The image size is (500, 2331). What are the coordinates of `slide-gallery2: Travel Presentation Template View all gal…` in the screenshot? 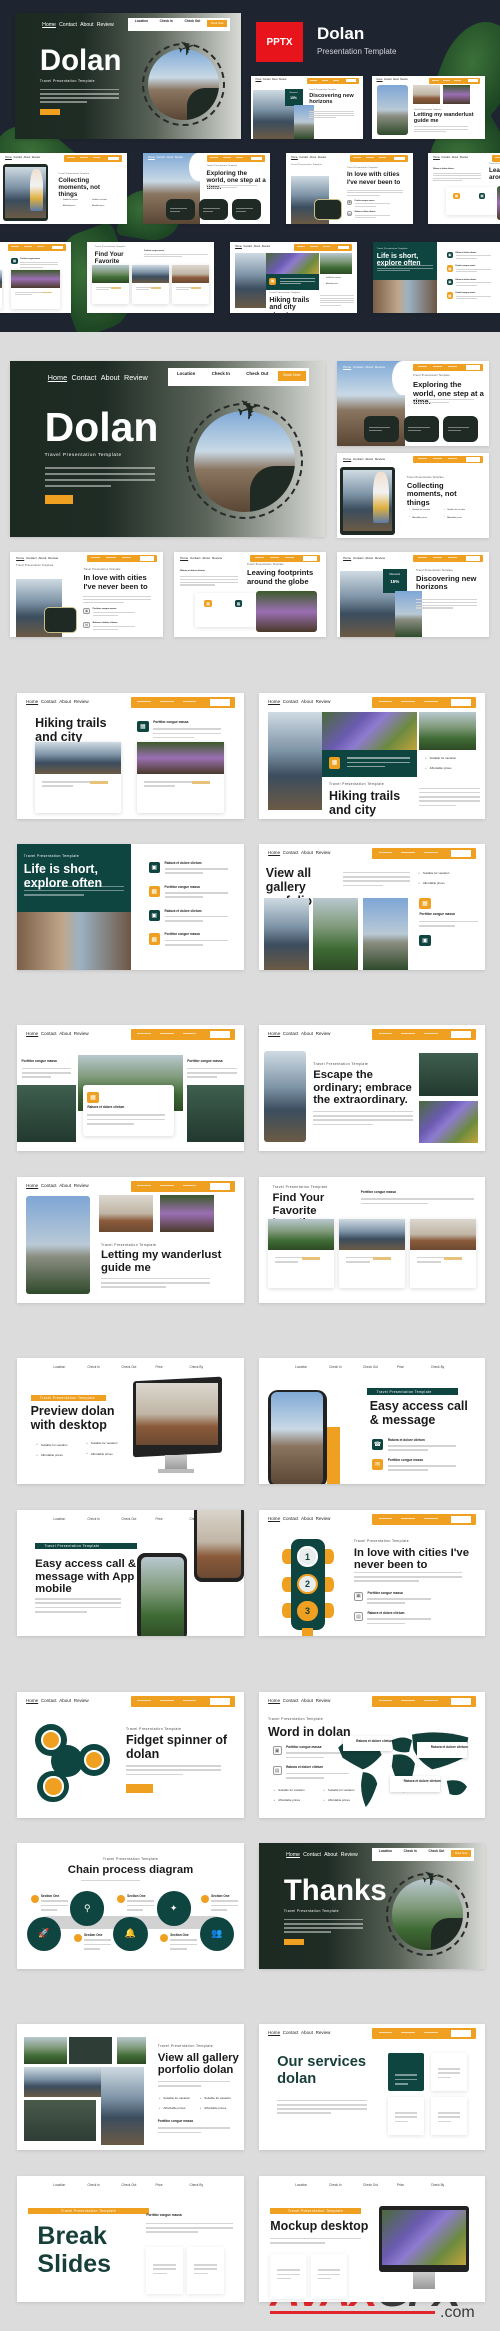 It's located at (130, 2087).